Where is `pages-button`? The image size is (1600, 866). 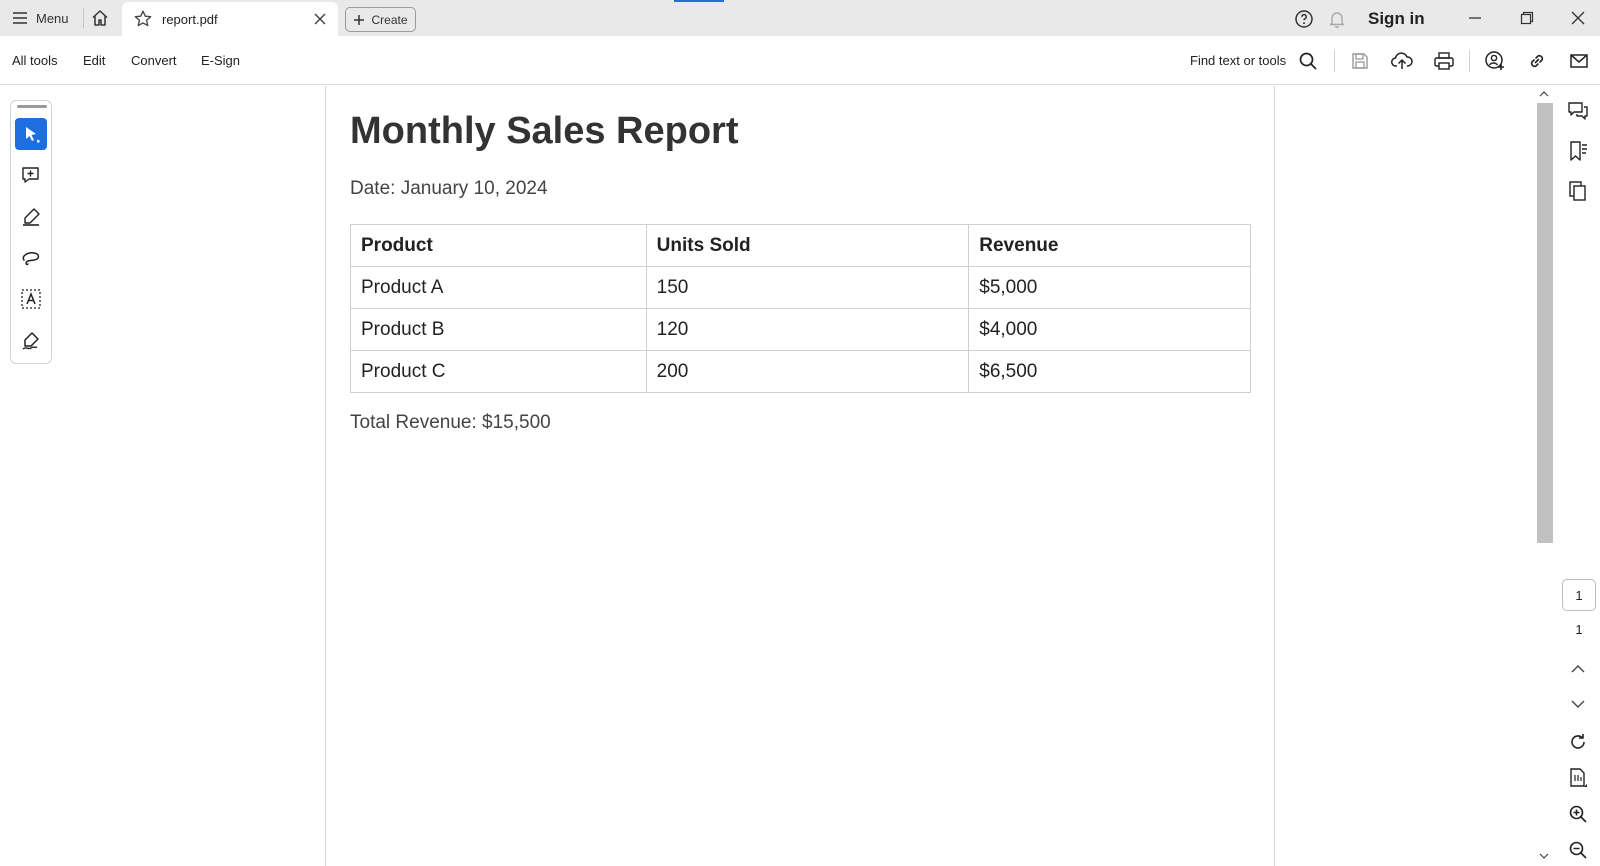
pages-button is located at coordinates (1578, 191).